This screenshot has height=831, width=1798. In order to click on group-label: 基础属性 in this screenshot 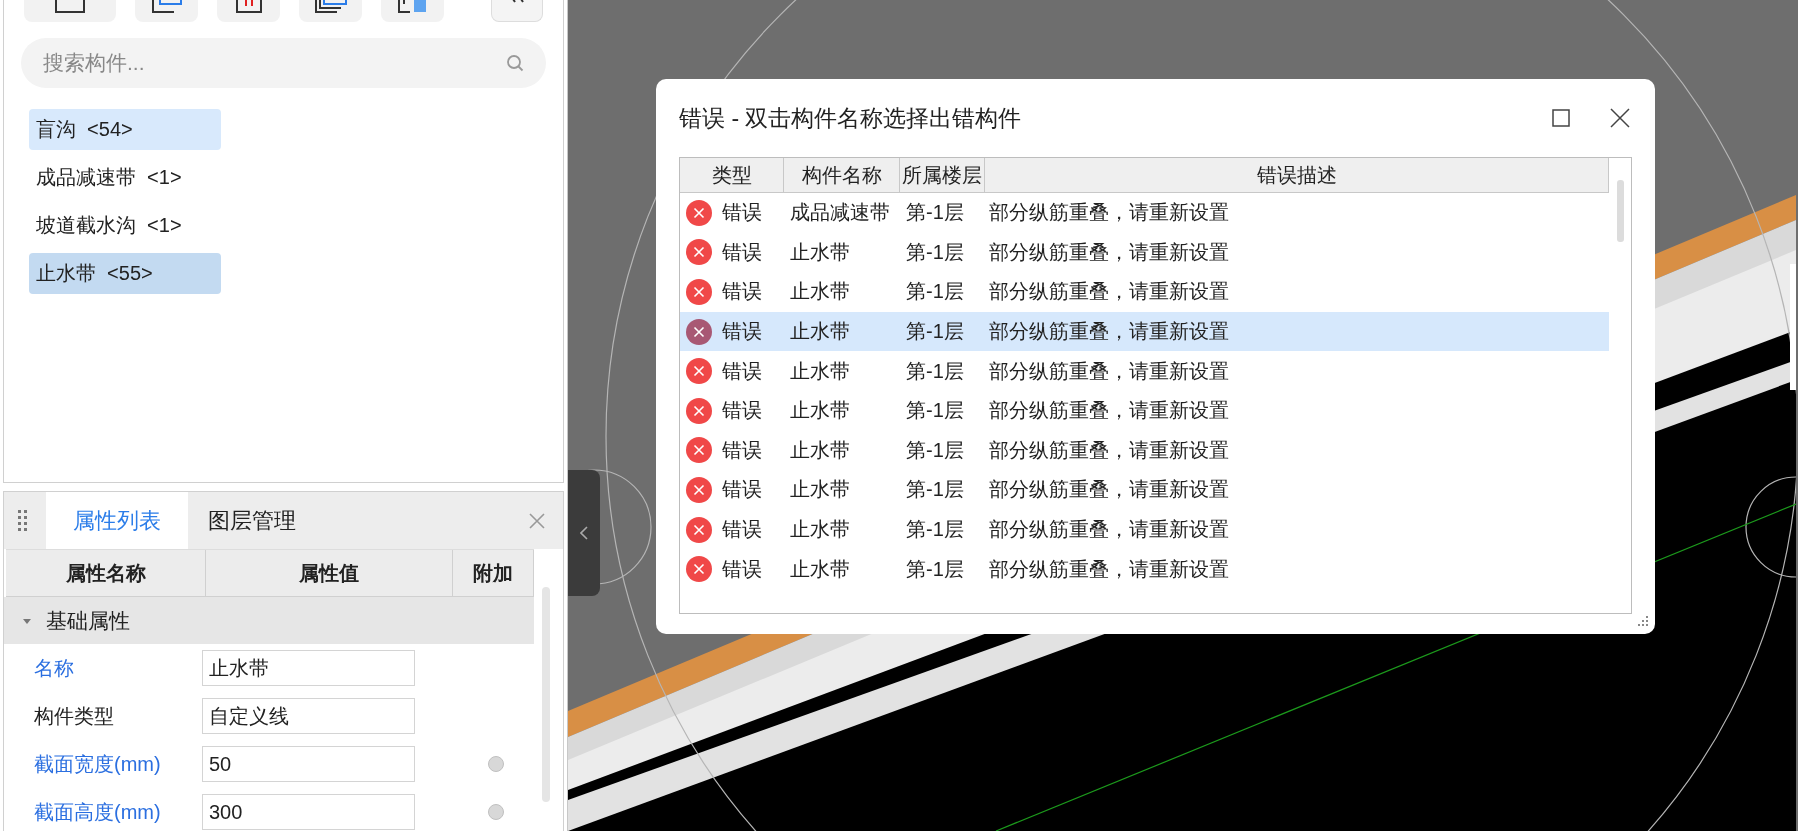, I will do `click(88, 620)`.